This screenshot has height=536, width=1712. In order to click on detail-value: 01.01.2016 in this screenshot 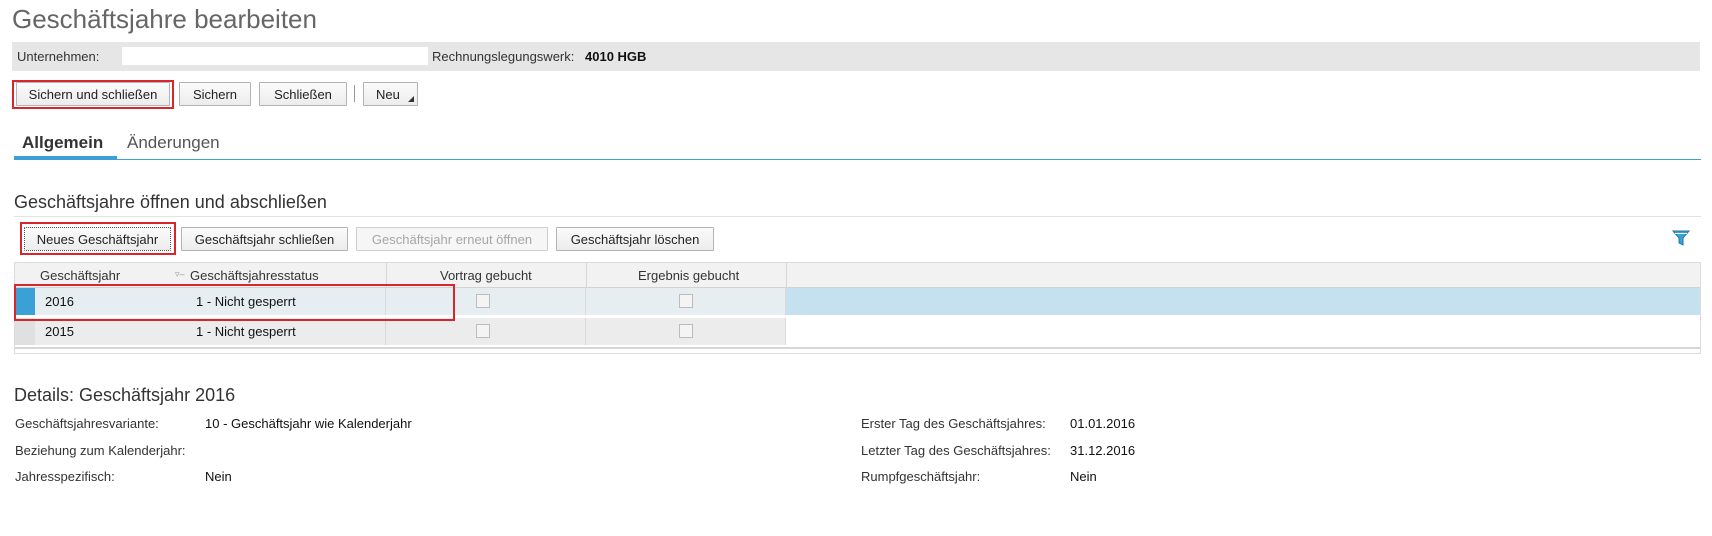, I will do `click(1103, 423)`.